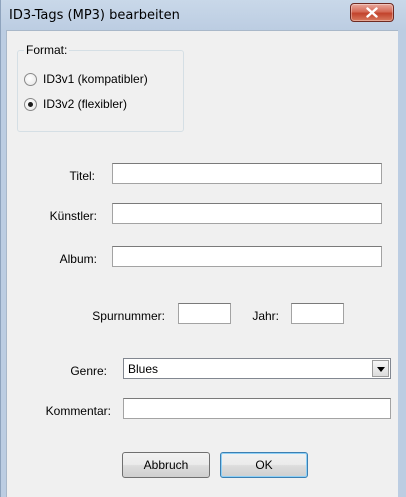 Image resolution: width=406 pixels, height=497 pixels. I want to click on radio-id3v2: ID3v2 (flexibler), so click(75, 104).